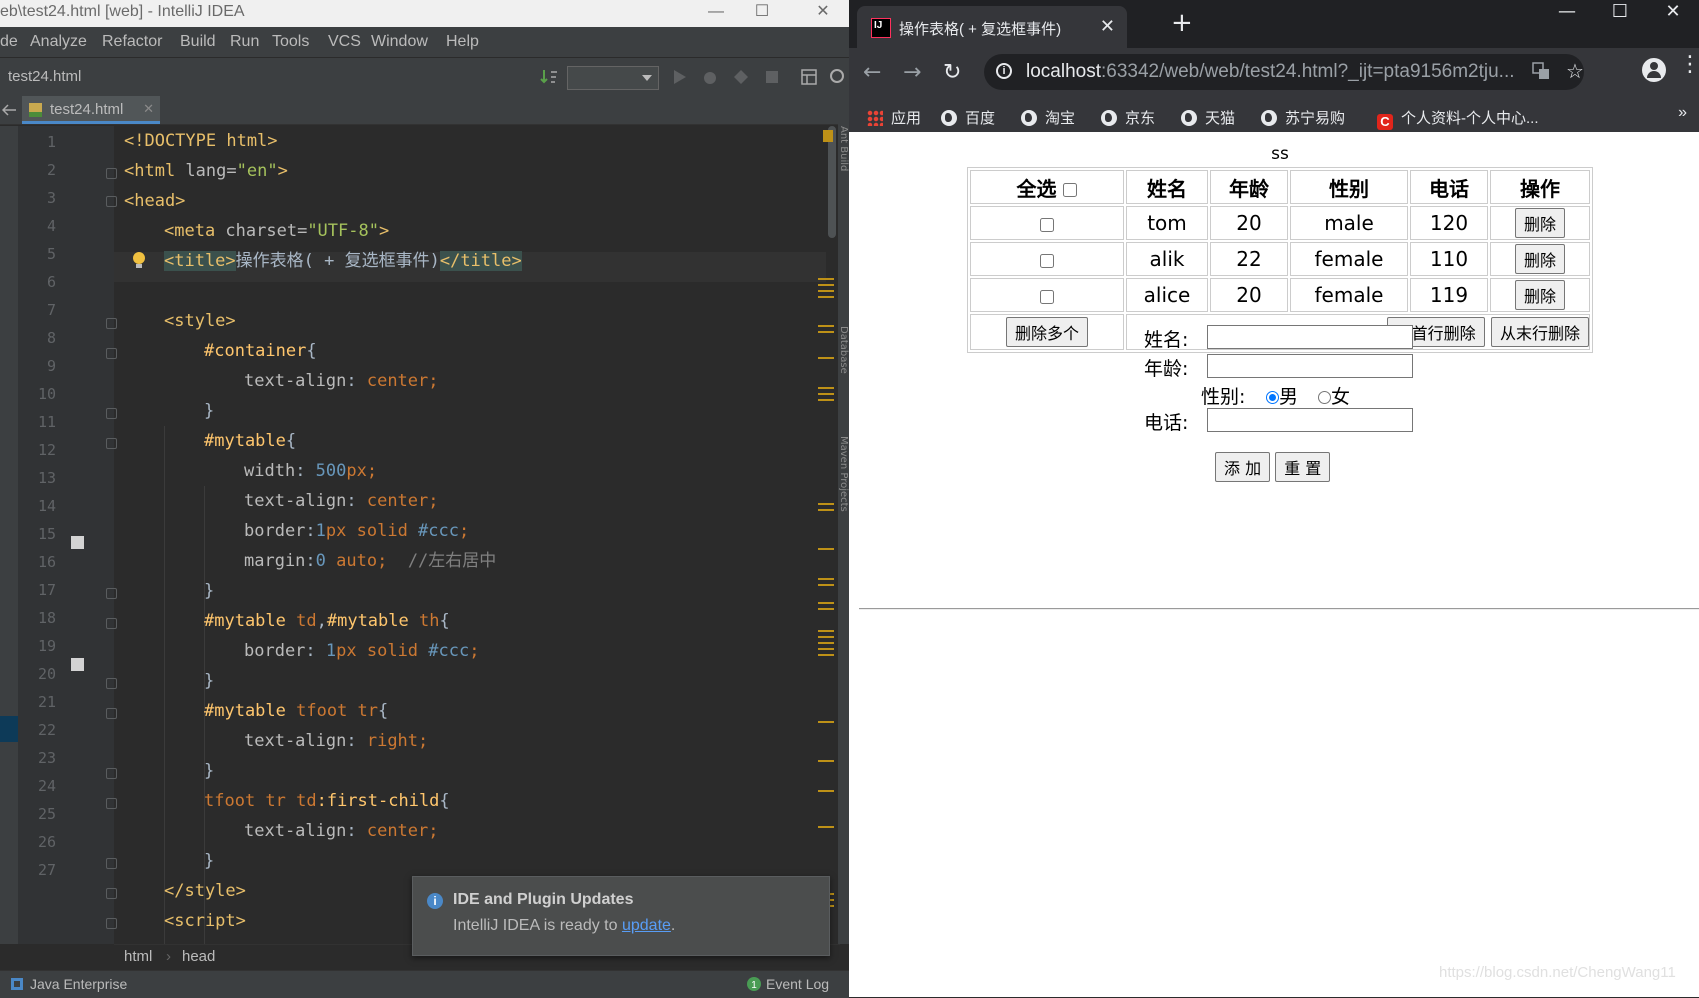  Describe the element at coordinates (549, 77) in the screenshot. I see `sort-icon` at that location.